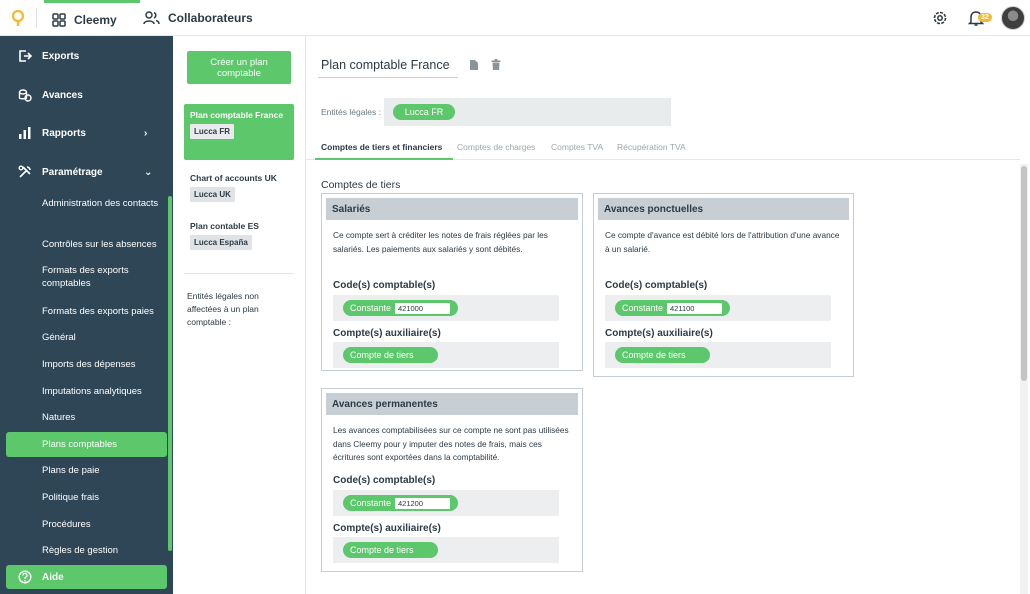 Image resolution: width=1030 pixels, height=594 pixels. What do you see at coordinates (452, 209) in the screenshot?
I see `card-title: Salariés` at bounding box center [452, 209].